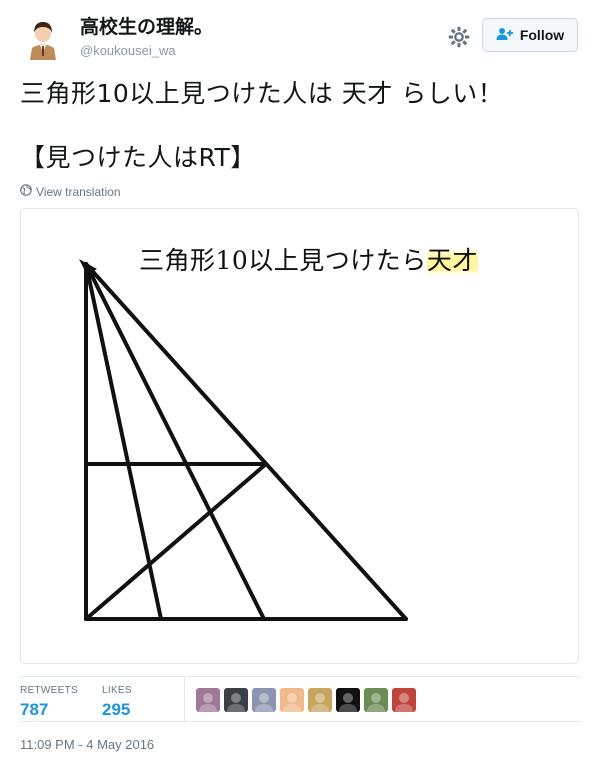 Image resolution: width=600 pixels, height=760 pixels. Describe the element at coordinates (146, 51) in the screenshot. I see `screen-name: @koukousei_wa` at that location.